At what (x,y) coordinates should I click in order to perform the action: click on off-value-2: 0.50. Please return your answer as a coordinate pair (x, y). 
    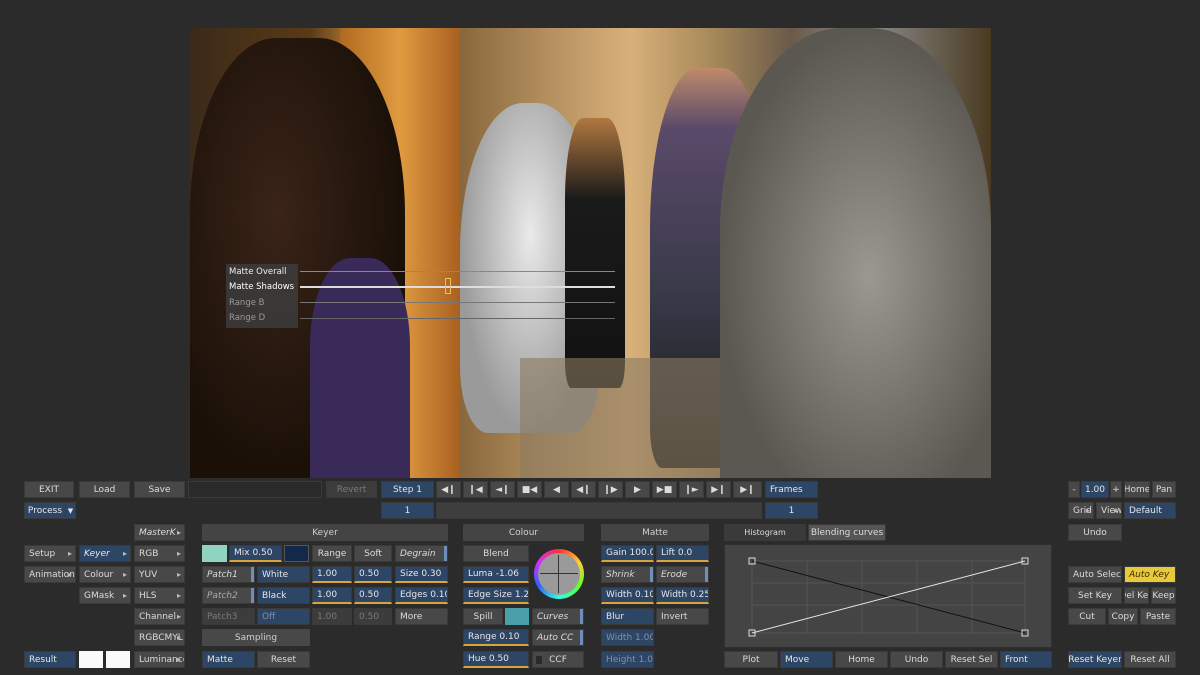
    Looking at the image, I should click on (373, 616).